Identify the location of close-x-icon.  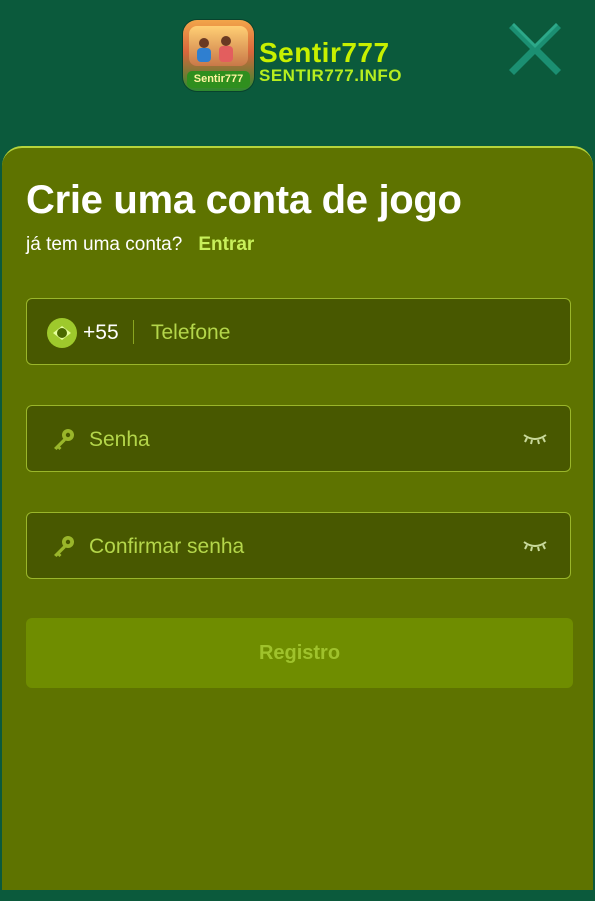
(535, 49).